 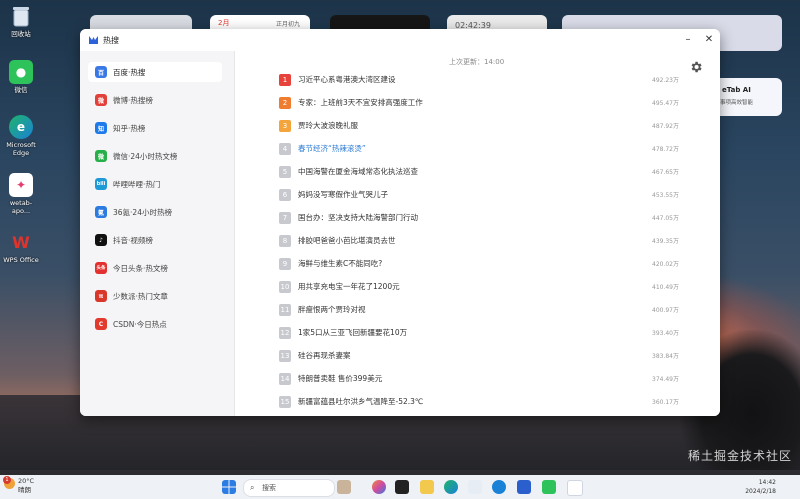 What do you see at coordinates (549, 487) in the screenshot?
I see `wechat-taskbar-icon` at bounding box center [549, 487].